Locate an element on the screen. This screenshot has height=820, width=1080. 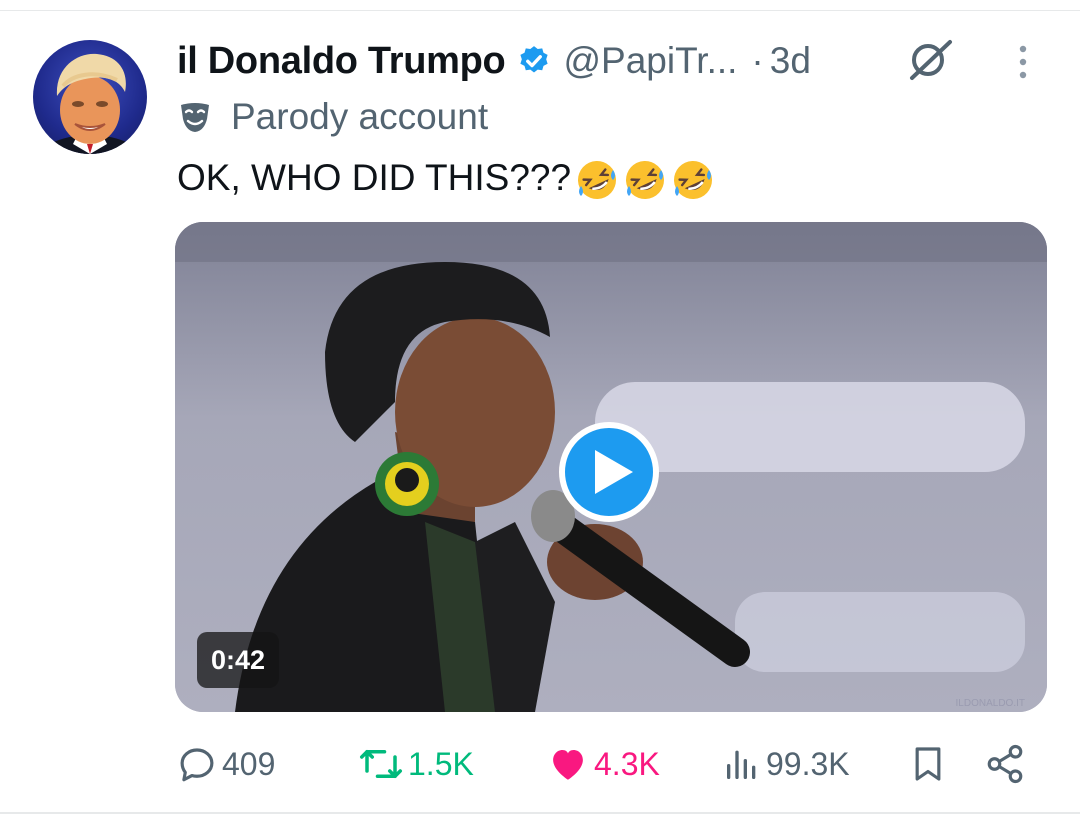
play-button is located at coordinates (609, 472).